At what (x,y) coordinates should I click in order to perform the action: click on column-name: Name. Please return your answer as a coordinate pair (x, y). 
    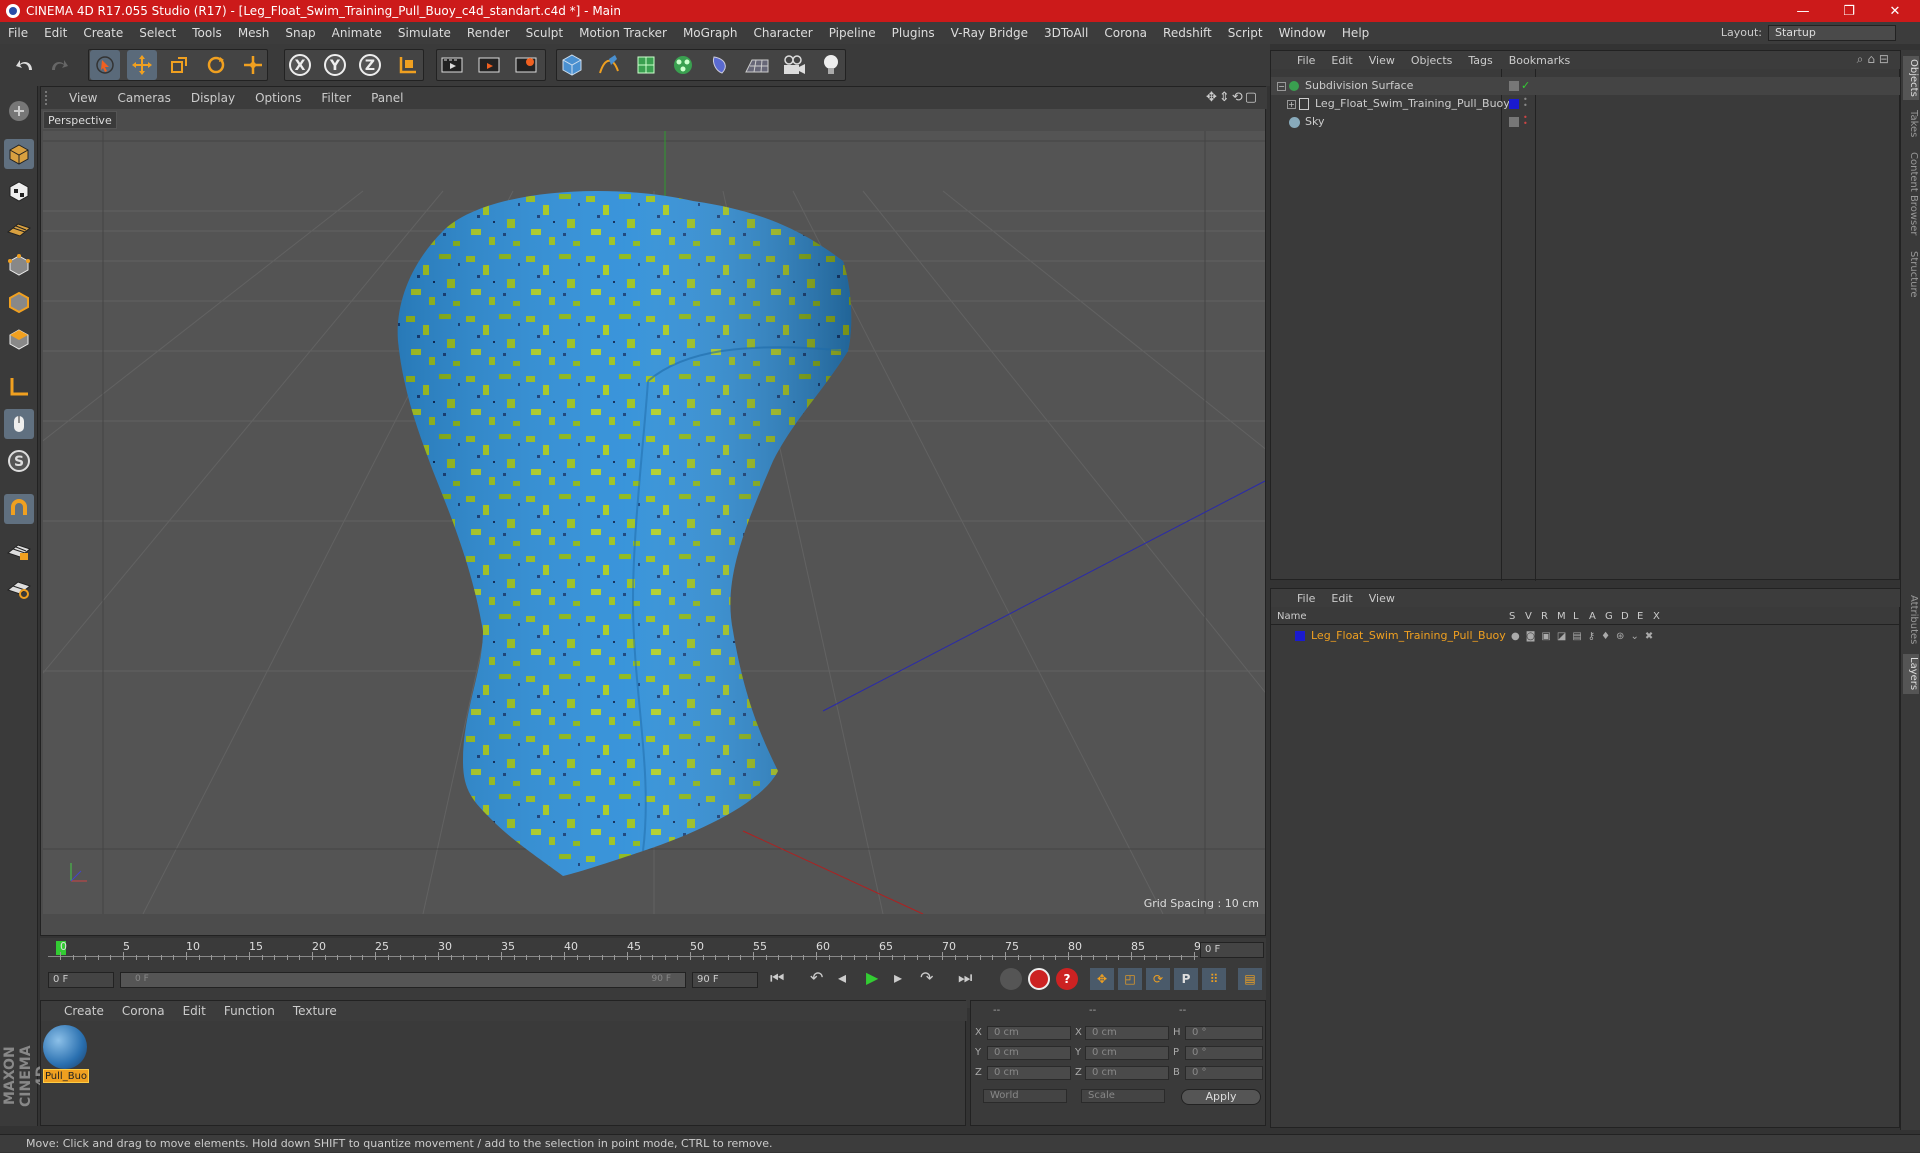
    Looking at the image, I should click on (1292, 616).